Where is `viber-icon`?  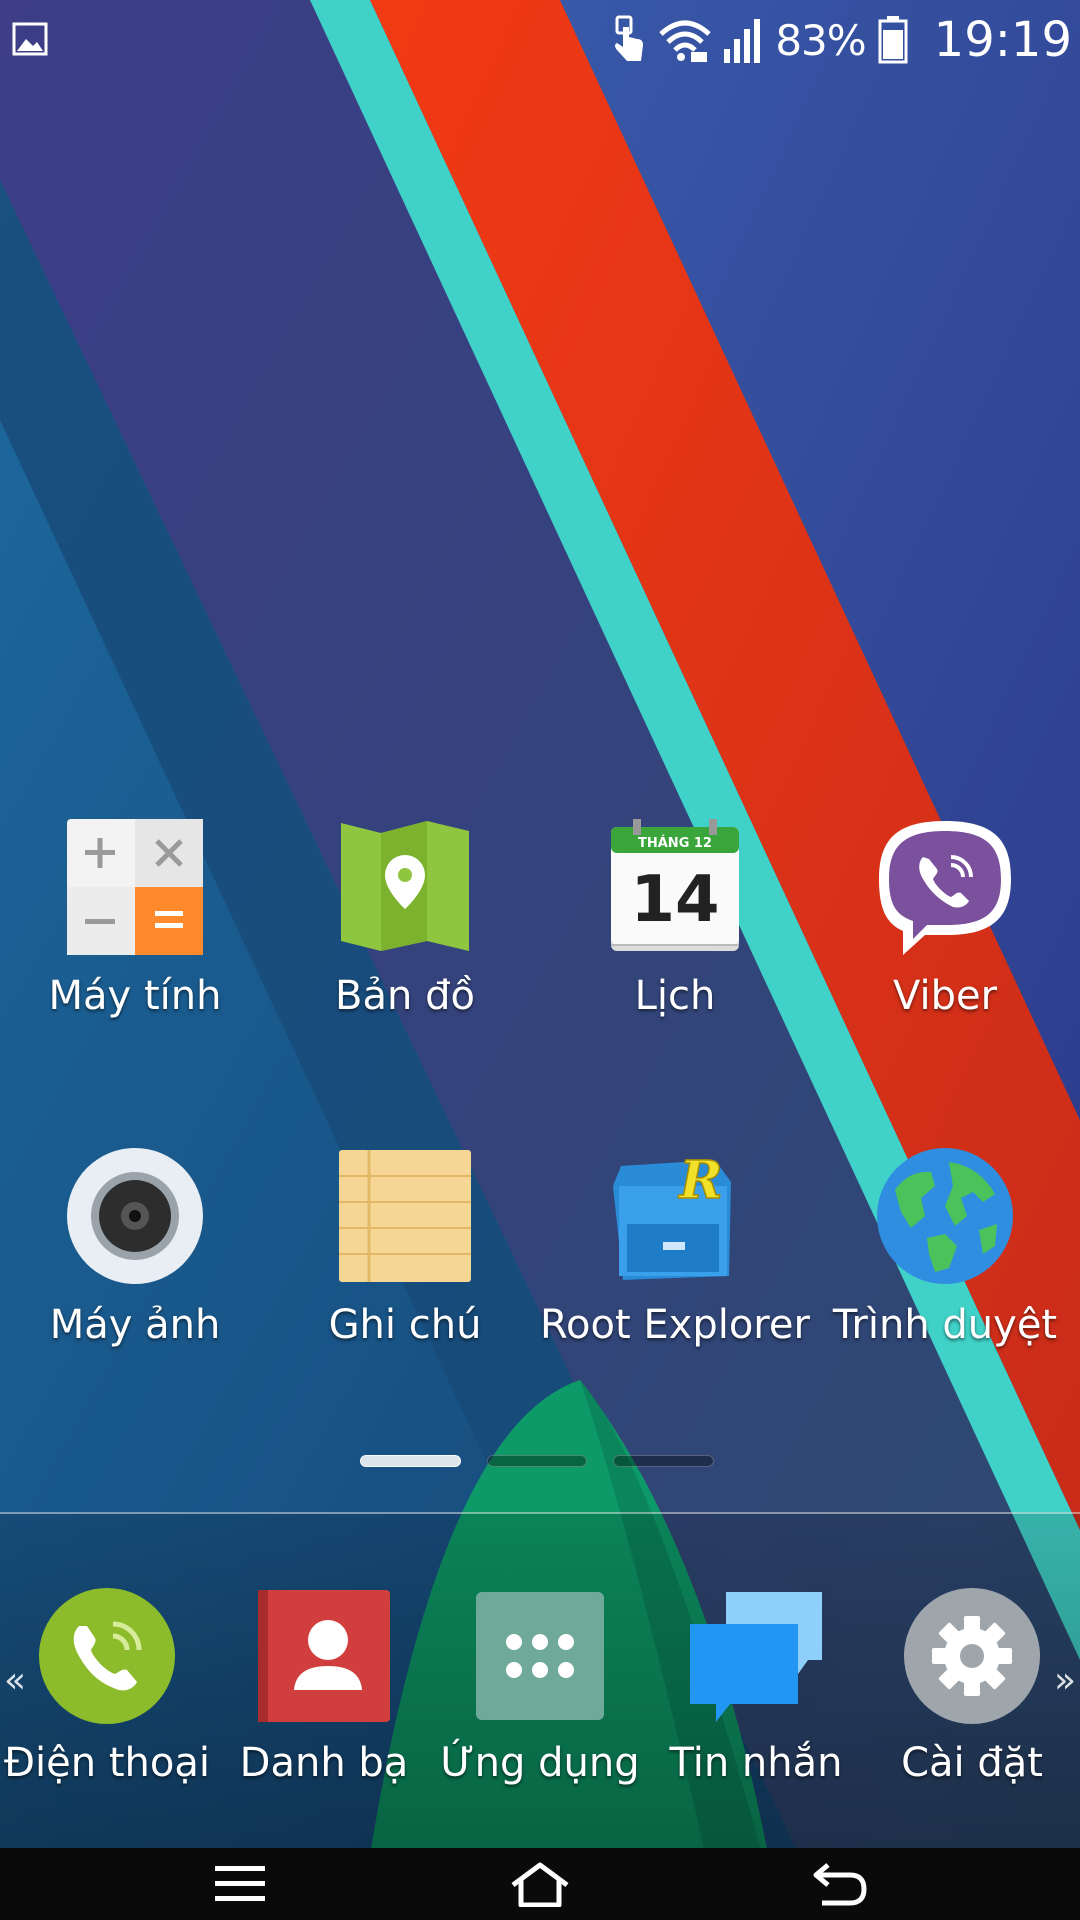 viber-icon is located at coordinates (945, 888).